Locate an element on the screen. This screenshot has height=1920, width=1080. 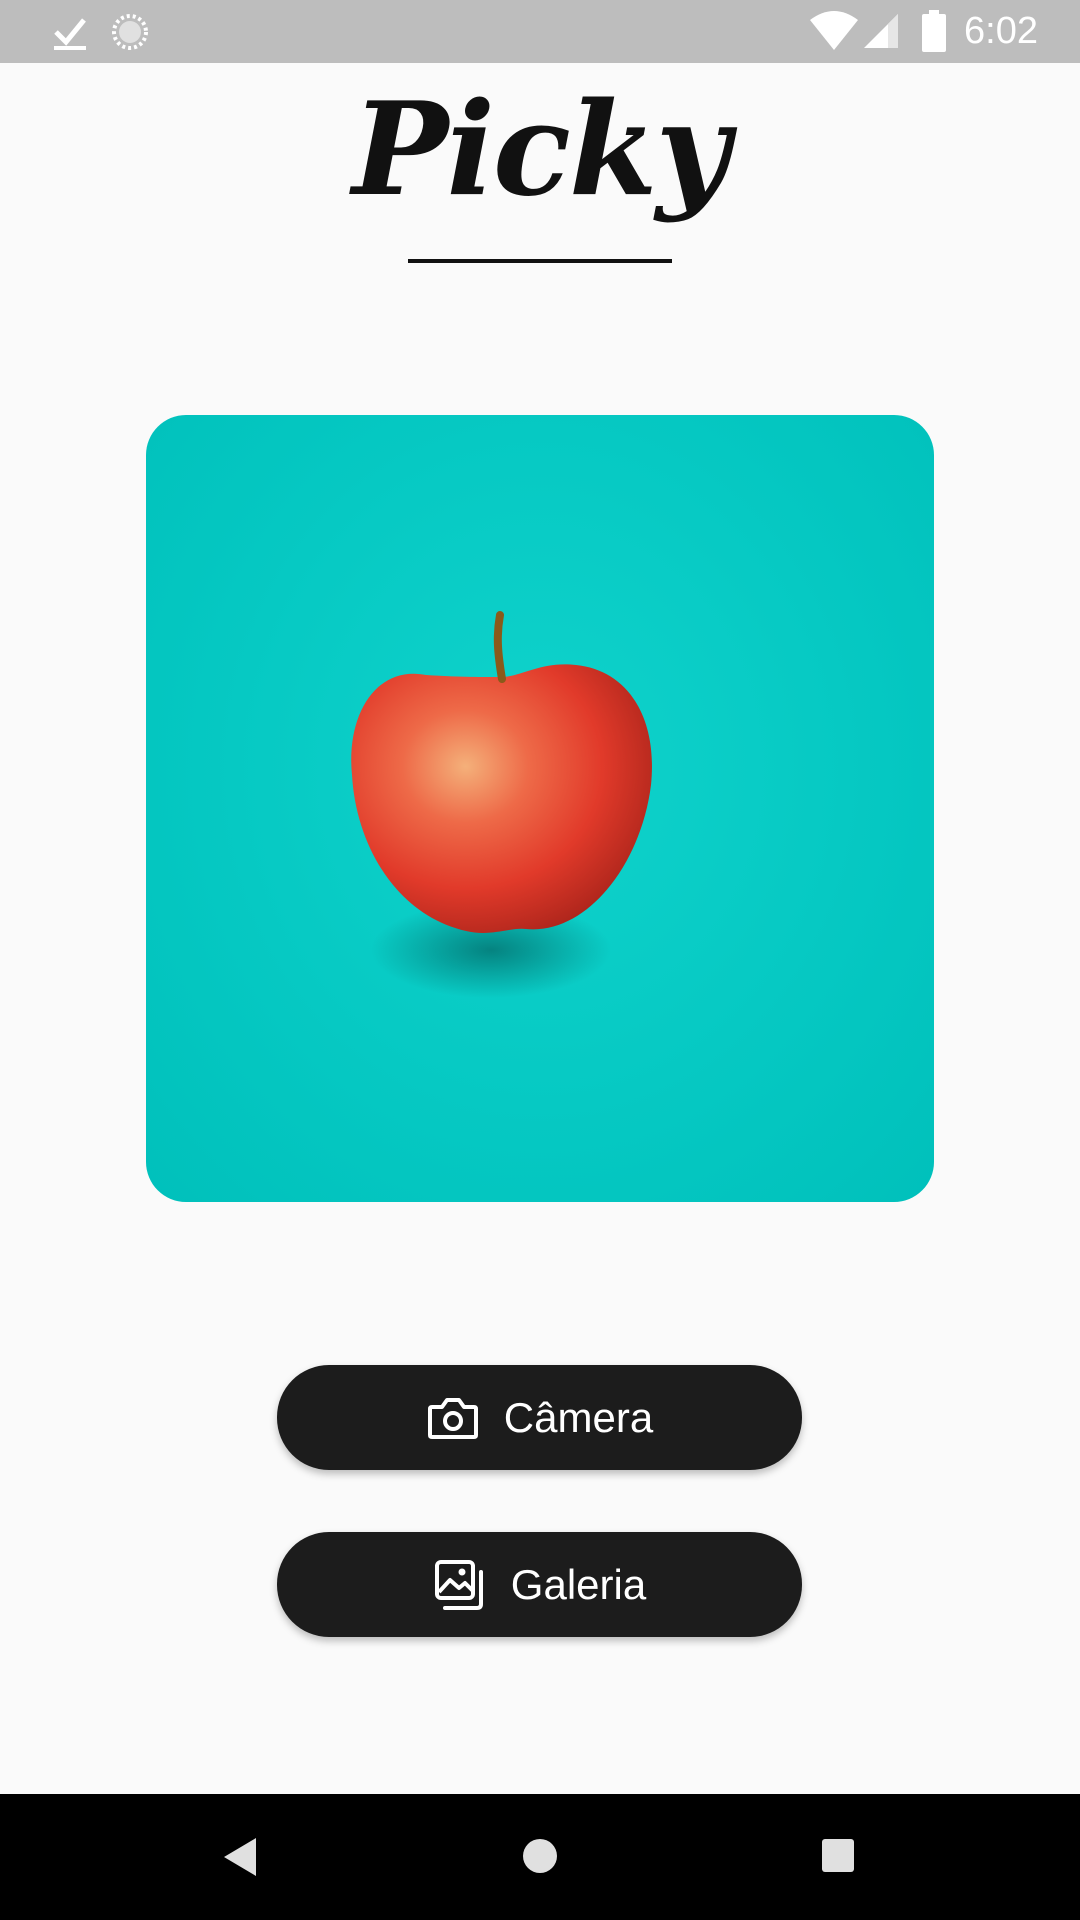
download-done-icon is located at coordinates (70, 34).